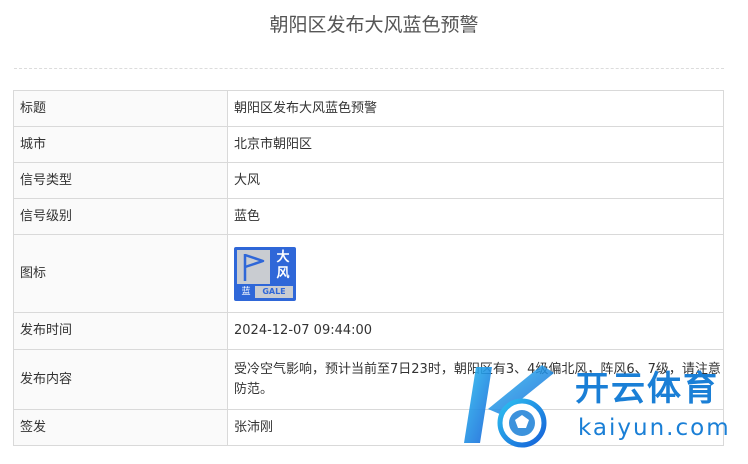 The height and width of the screenshot is (464, 748). I want to click on gale-blue-warning-icon: 大 风 蓝 GALE, so click(265, 273).